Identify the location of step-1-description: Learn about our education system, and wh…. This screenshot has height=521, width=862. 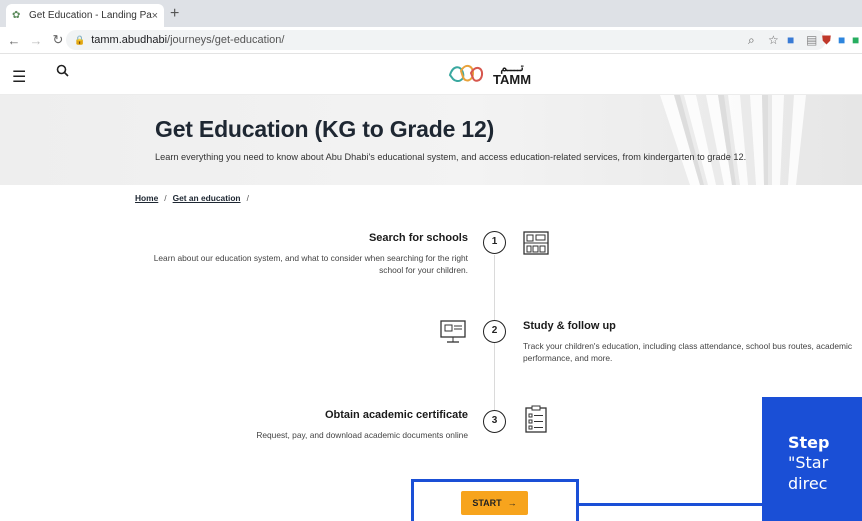
(310, 264).